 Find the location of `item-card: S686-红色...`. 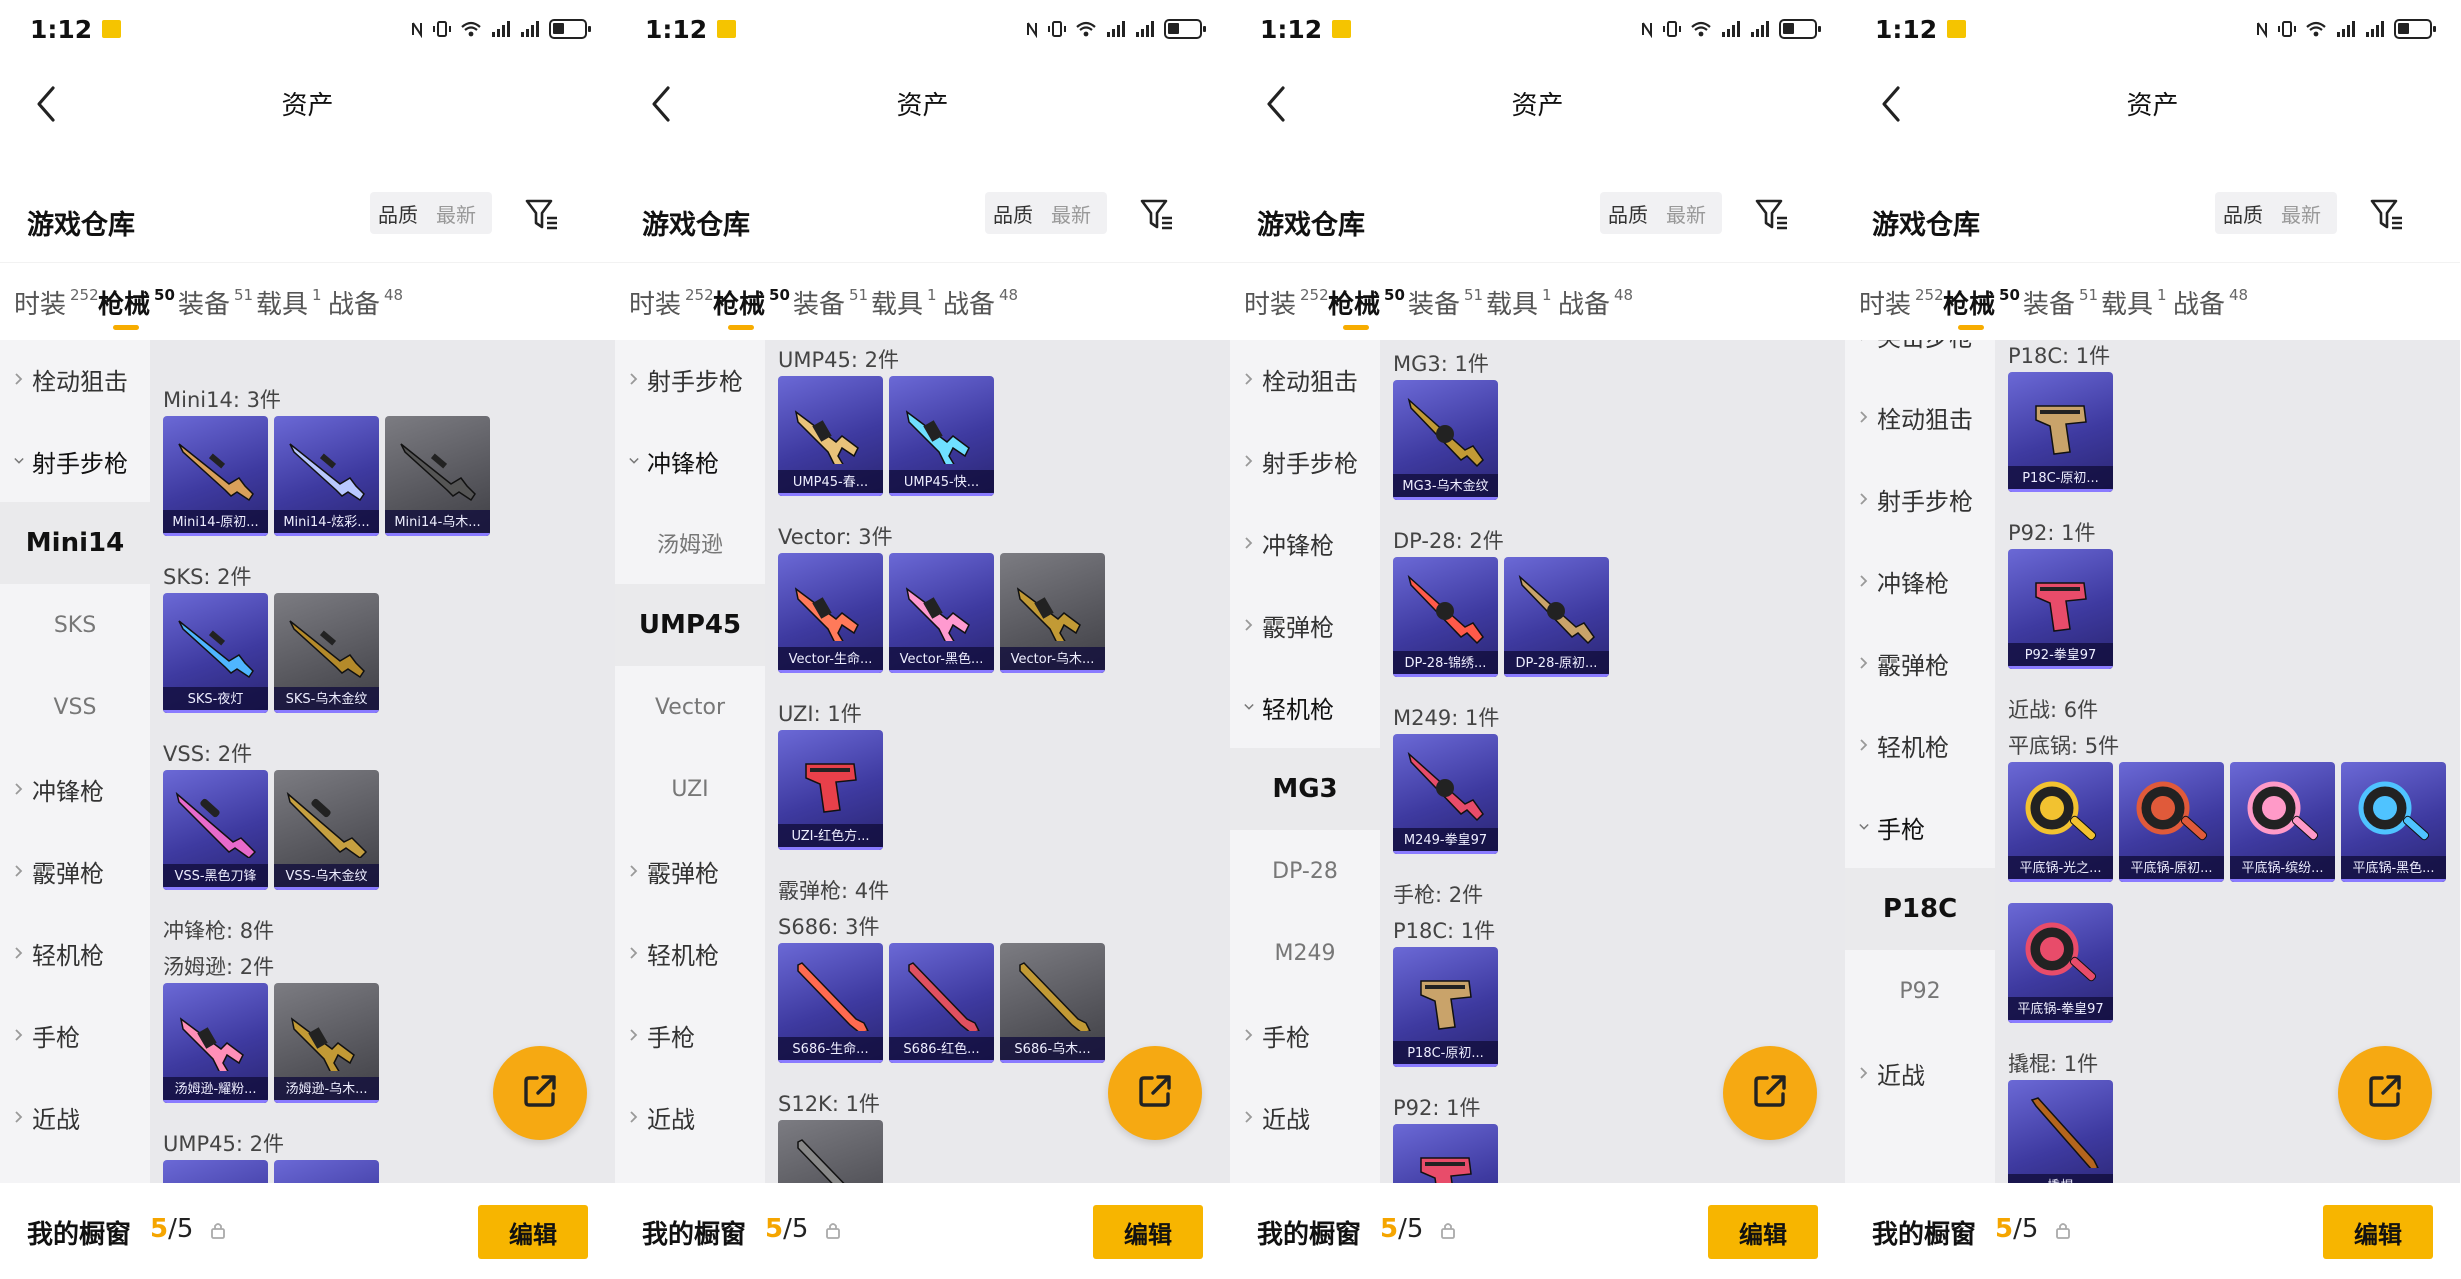

item-card: S686-红色... is located at coordinates (941, 1003).